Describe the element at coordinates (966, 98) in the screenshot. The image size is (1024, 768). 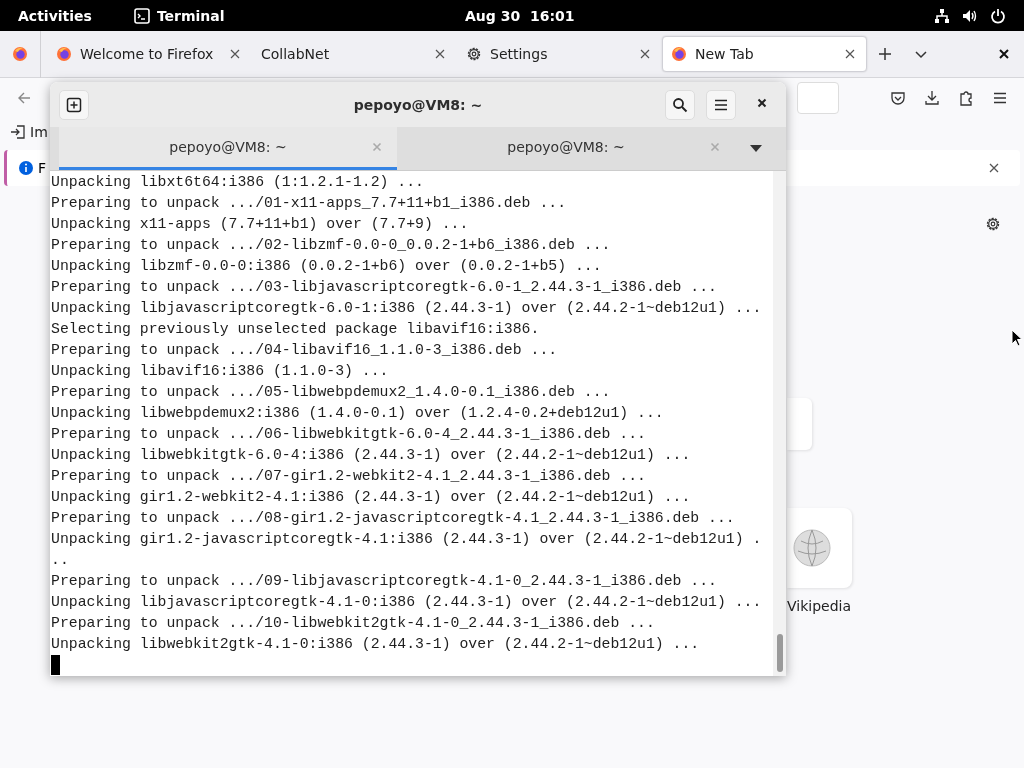
I see `puzzle-icon` at that location.